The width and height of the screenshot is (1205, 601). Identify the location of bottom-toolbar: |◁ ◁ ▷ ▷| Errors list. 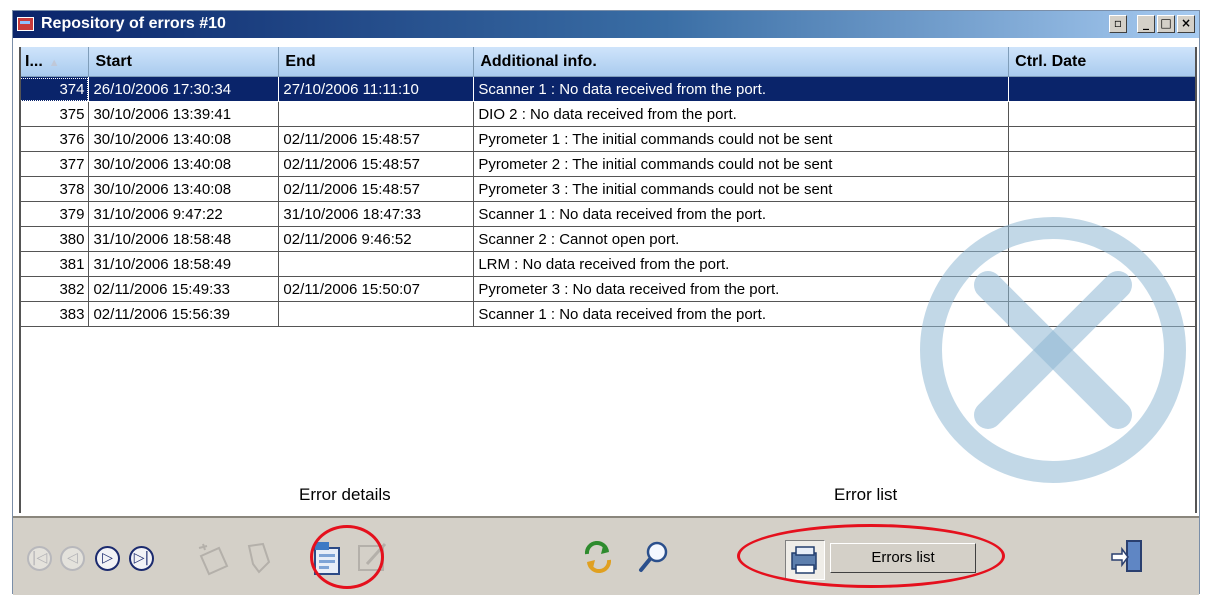
(606, 555).